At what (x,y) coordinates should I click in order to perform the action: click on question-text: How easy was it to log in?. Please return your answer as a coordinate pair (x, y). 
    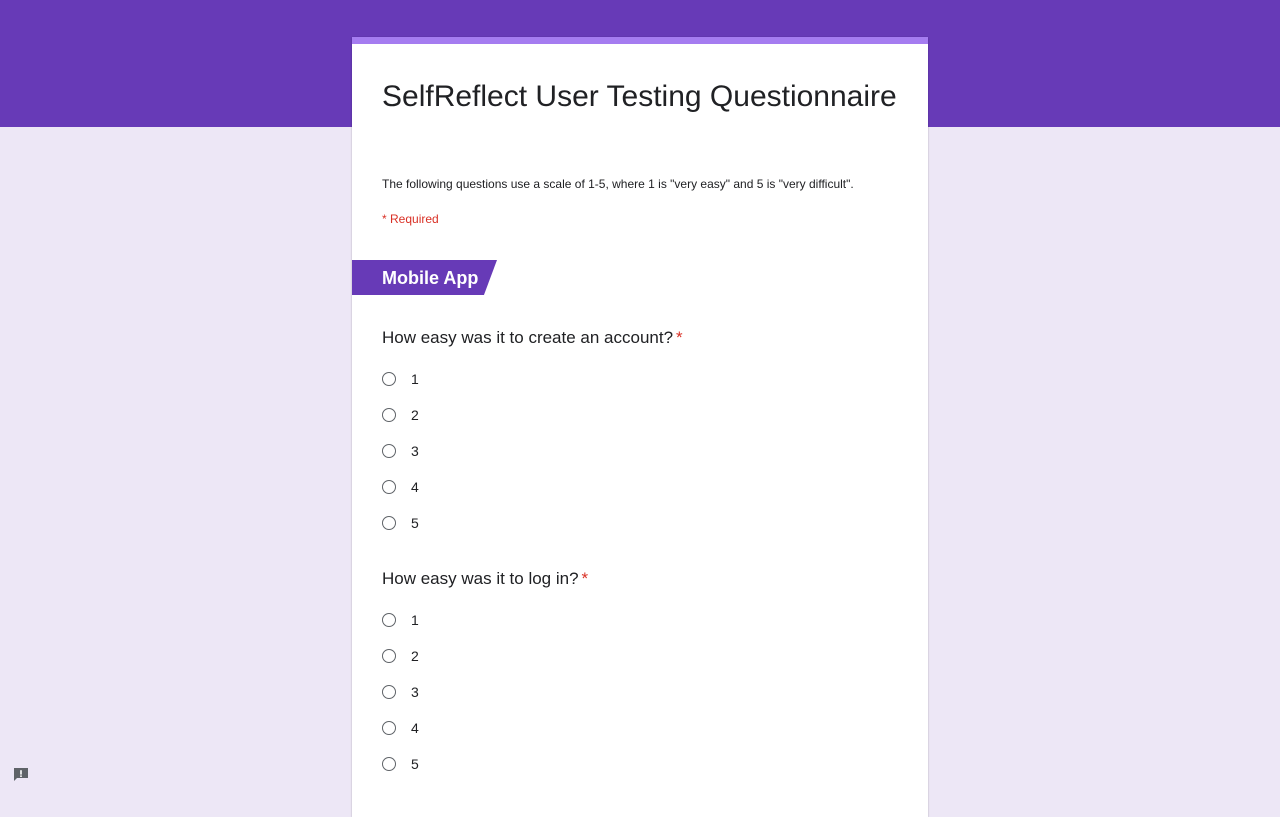
    Looking at the image, I should click on (480, 578).